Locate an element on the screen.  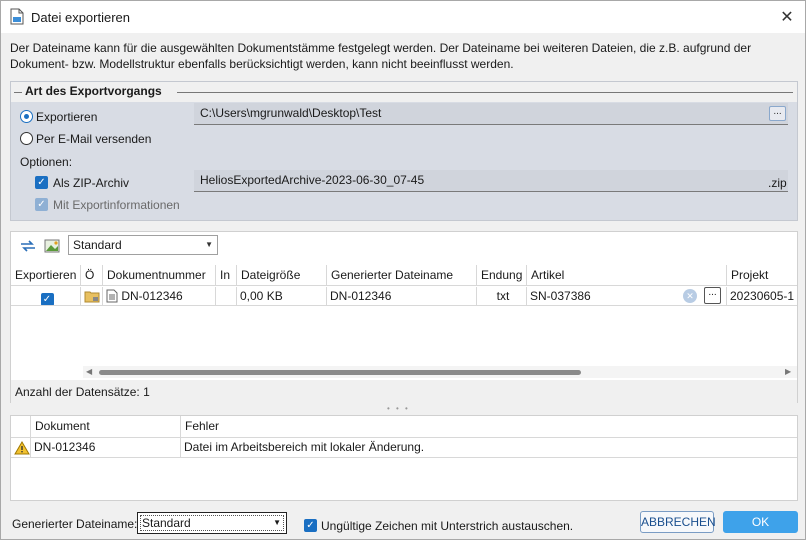
document-icon is located at coordinates (17, 16).